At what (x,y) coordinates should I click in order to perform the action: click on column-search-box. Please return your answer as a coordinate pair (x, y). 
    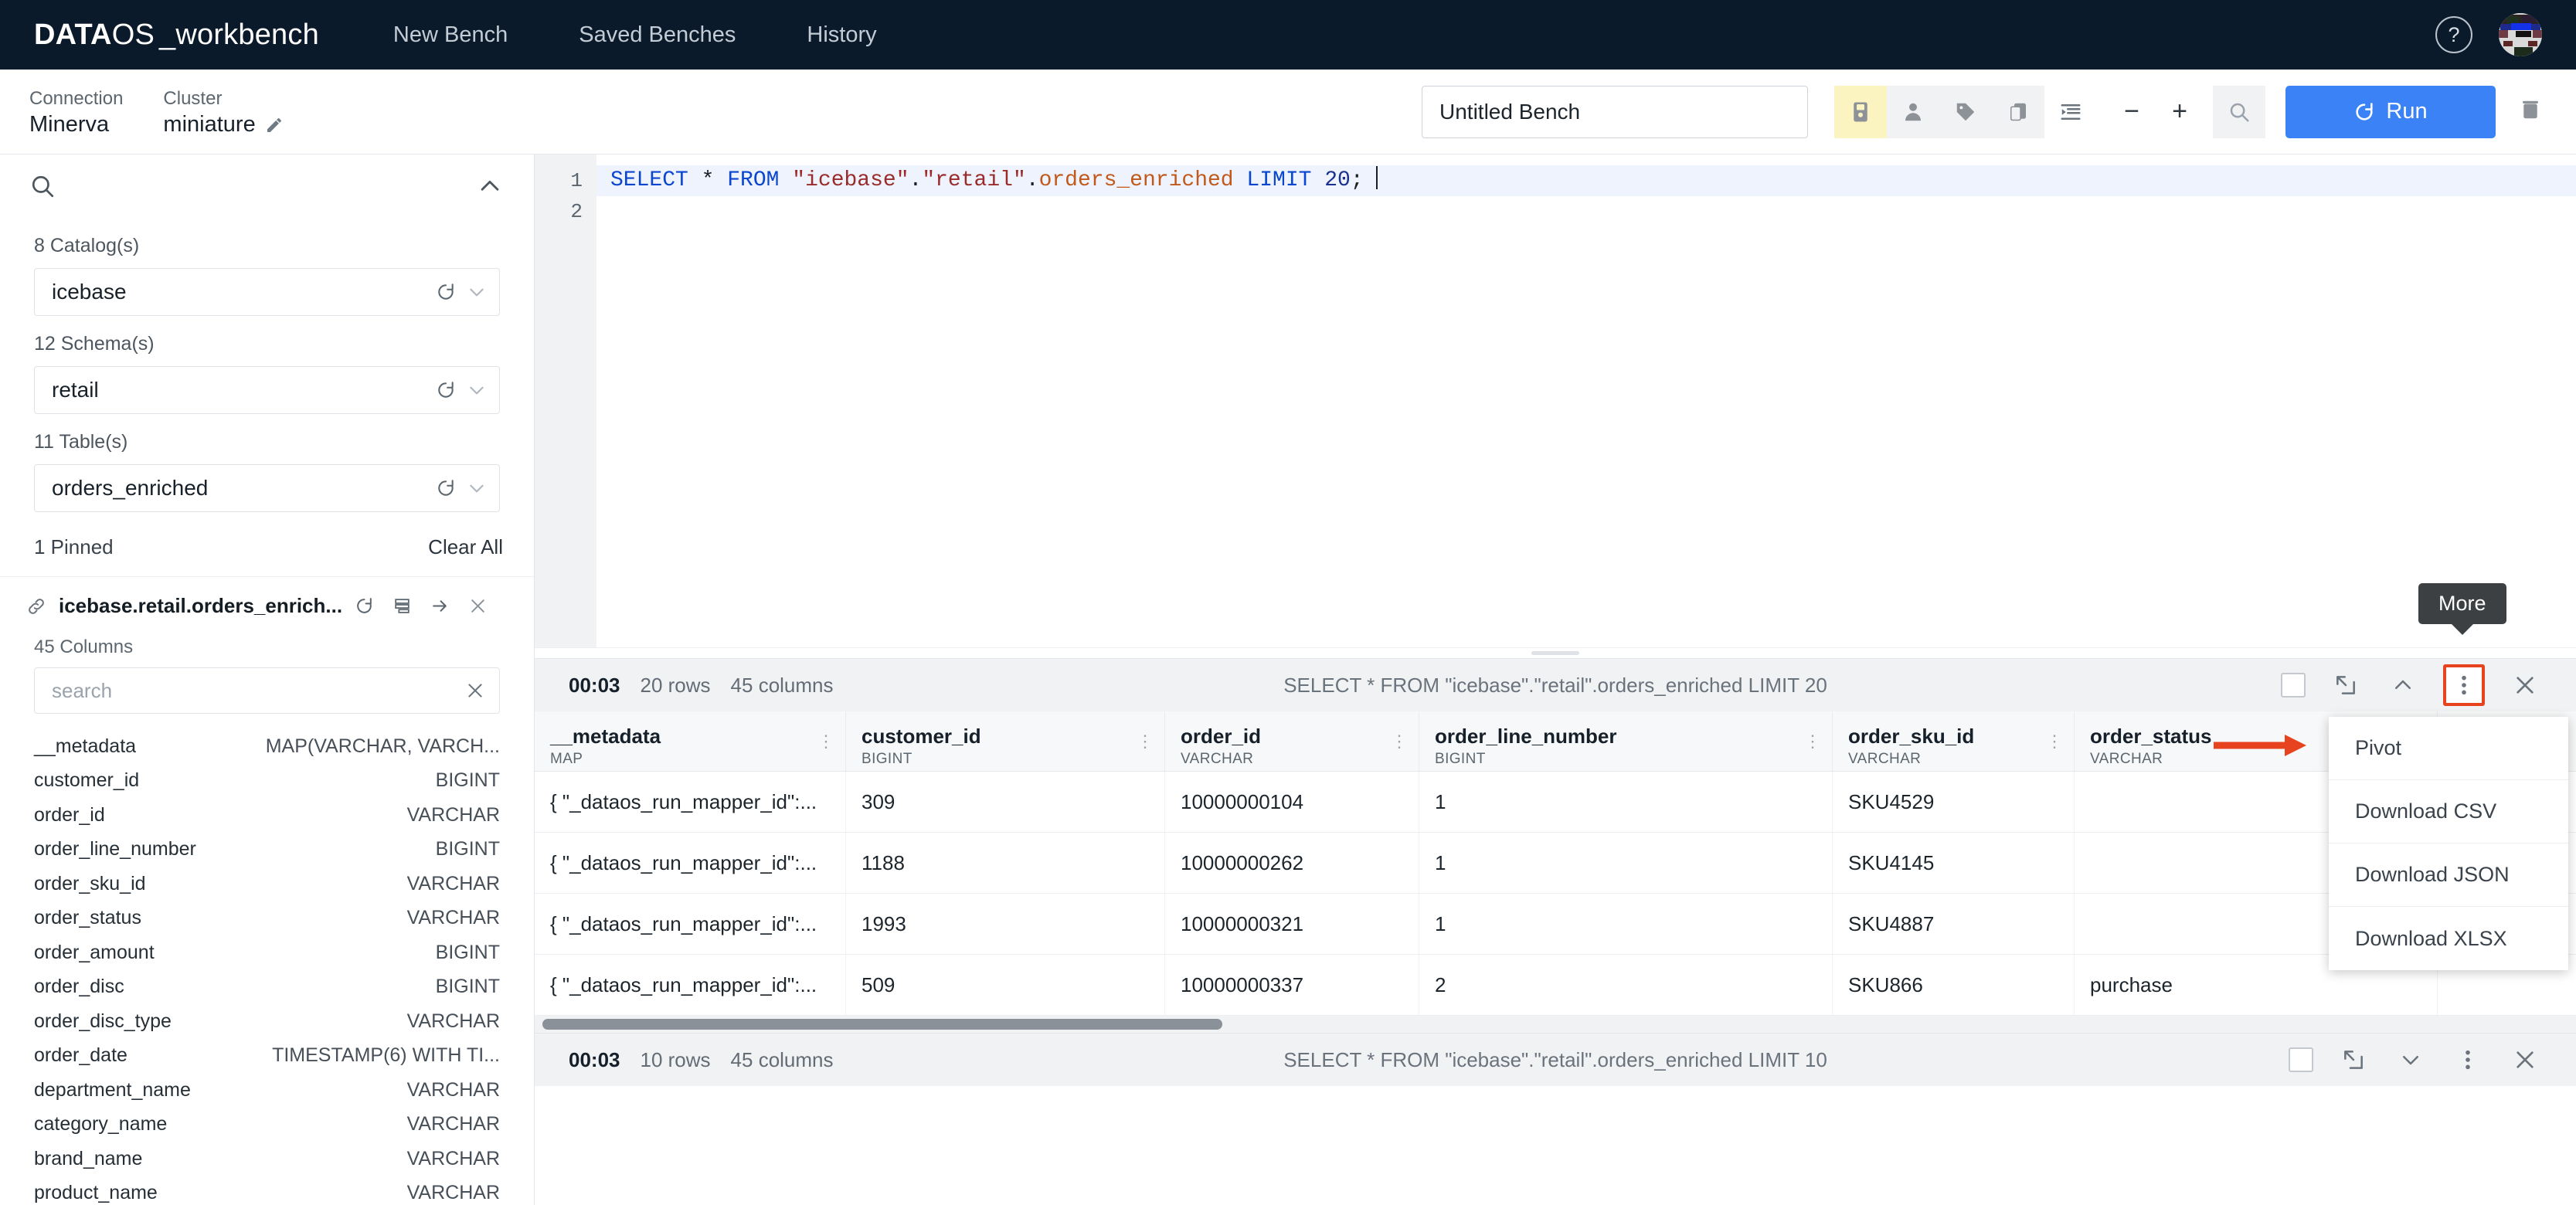
    Looking at the image, I should click on (267, 691).